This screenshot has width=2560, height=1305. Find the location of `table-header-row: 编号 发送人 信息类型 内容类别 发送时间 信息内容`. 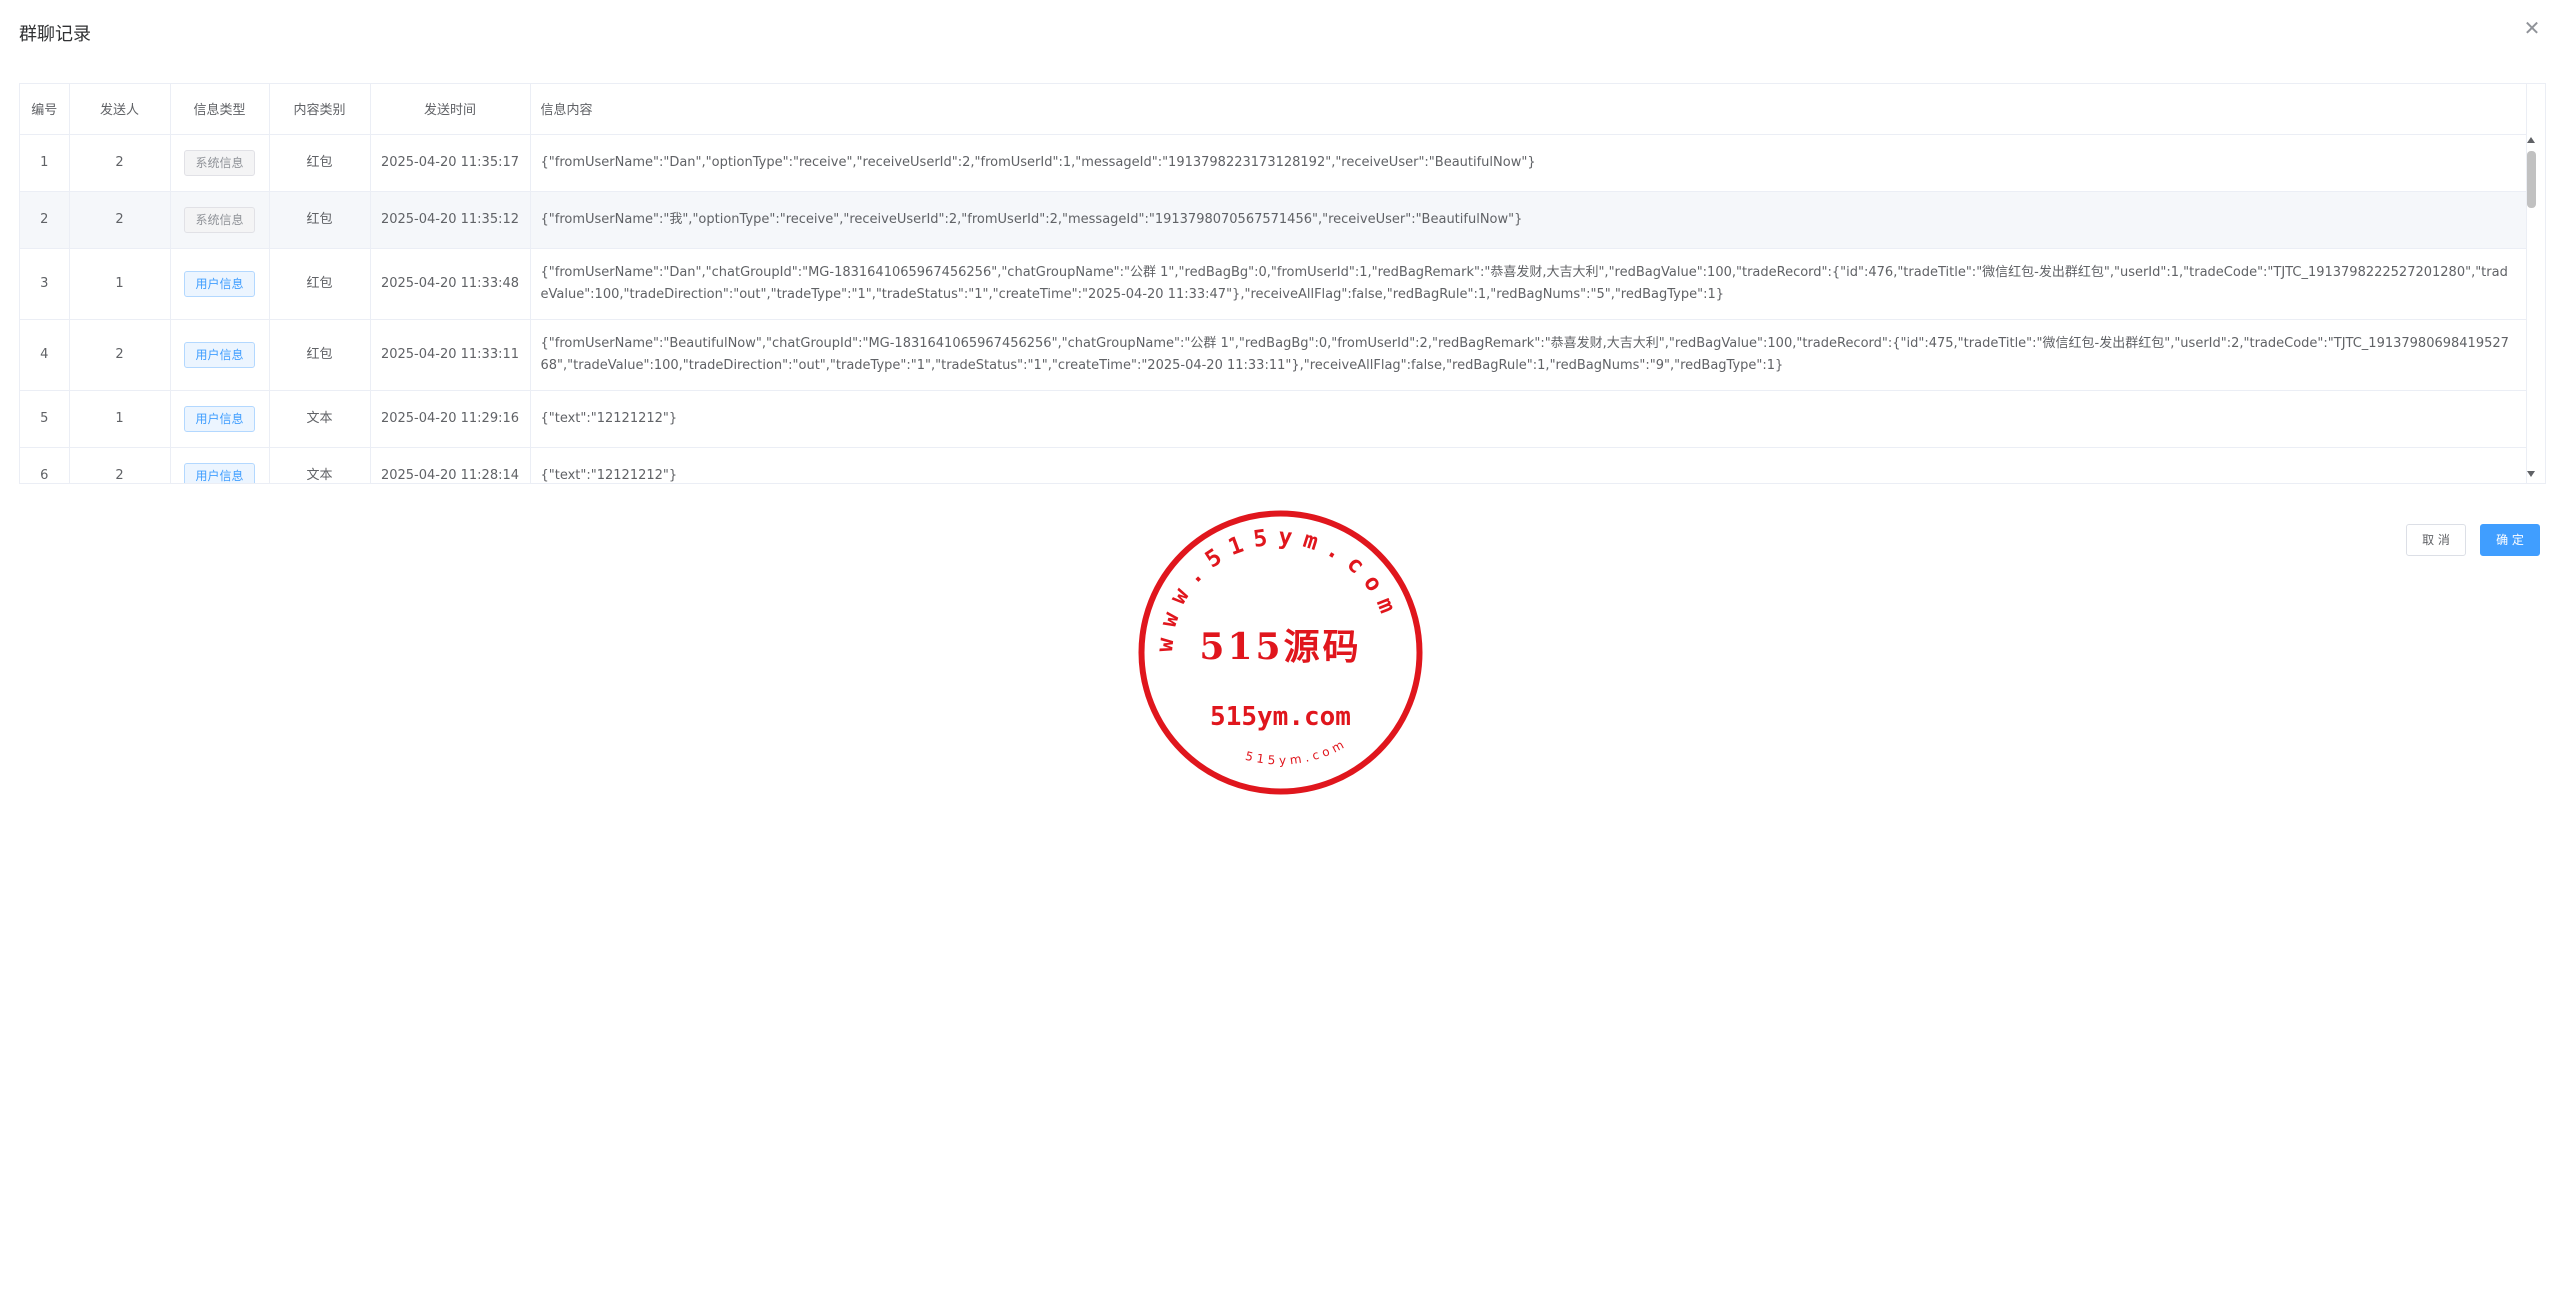

table-header-row: 编号 发送人 信息类型 内容类别 发送时间 信息内容 is located at coordinates (1273, 109).